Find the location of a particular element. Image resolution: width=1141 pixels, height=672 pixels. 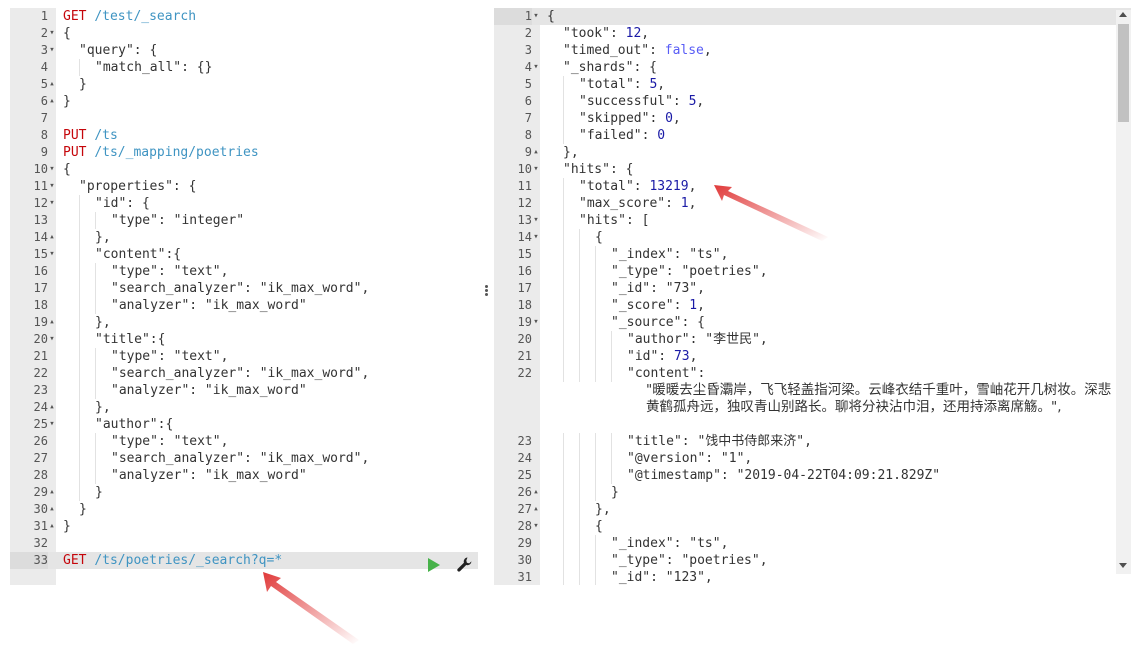

code-line: 28 "analyzer": "ik_max_word" is located at coordinates (244, 475).